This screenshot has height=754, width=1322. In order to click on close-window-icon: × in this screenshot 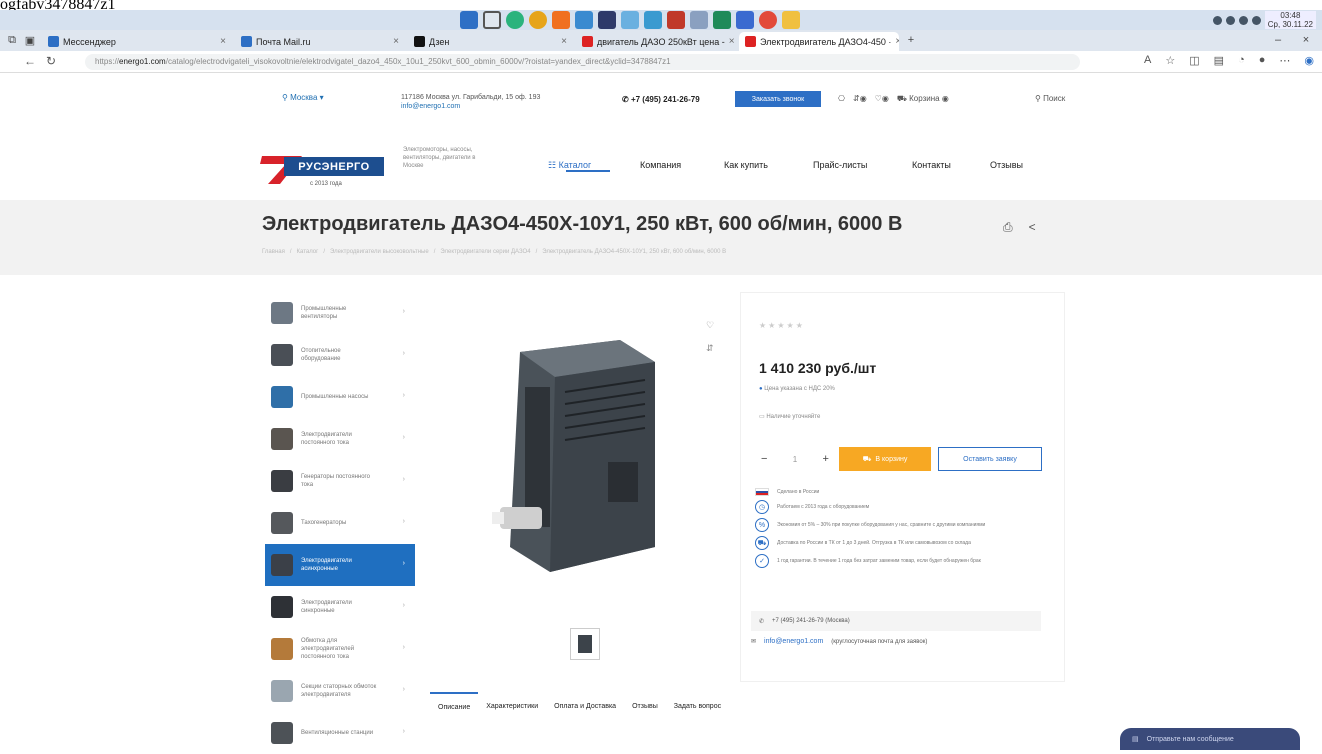, I will do `click(1306, 40)`.